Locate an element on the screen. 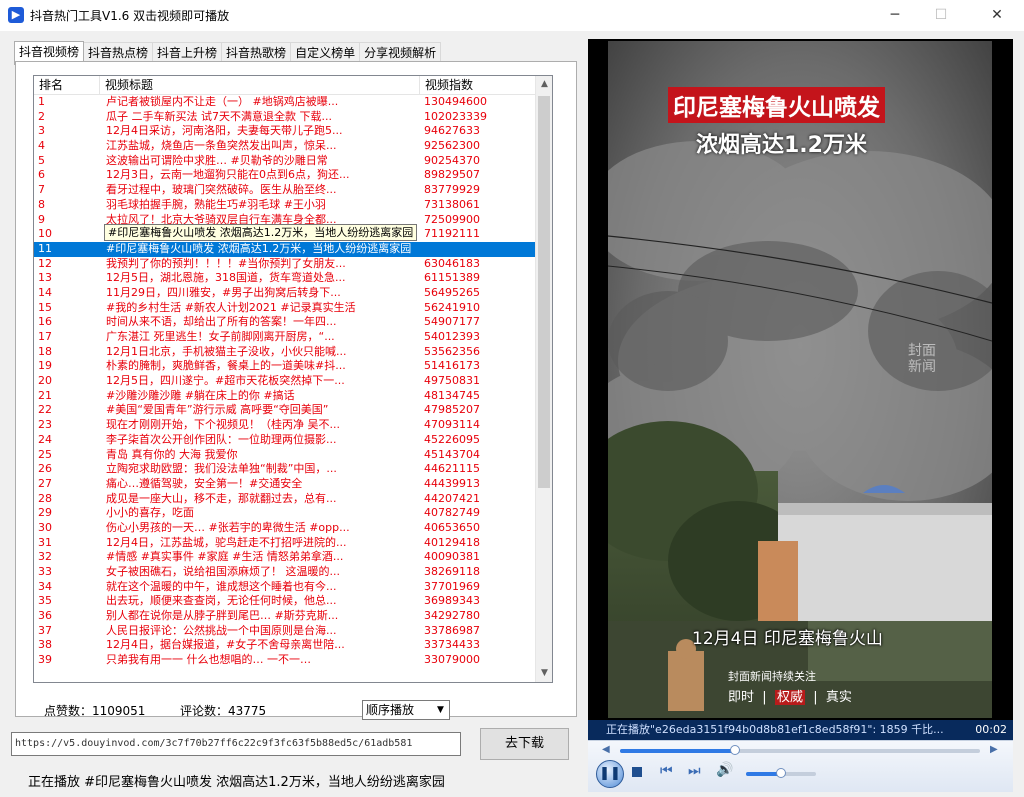  volume-icon: 🔊 is located at coordinates (724, 770).